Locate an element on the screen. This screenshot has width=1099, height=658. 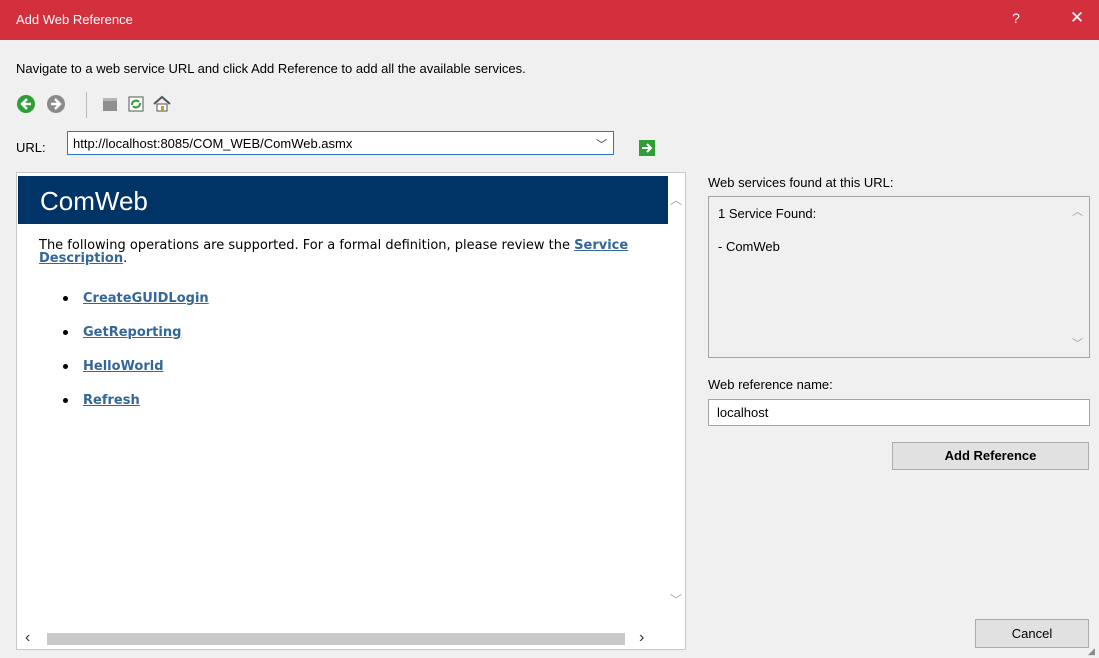
operation-link-helloworld: HelloWorld is located at coordinates (123, 366).